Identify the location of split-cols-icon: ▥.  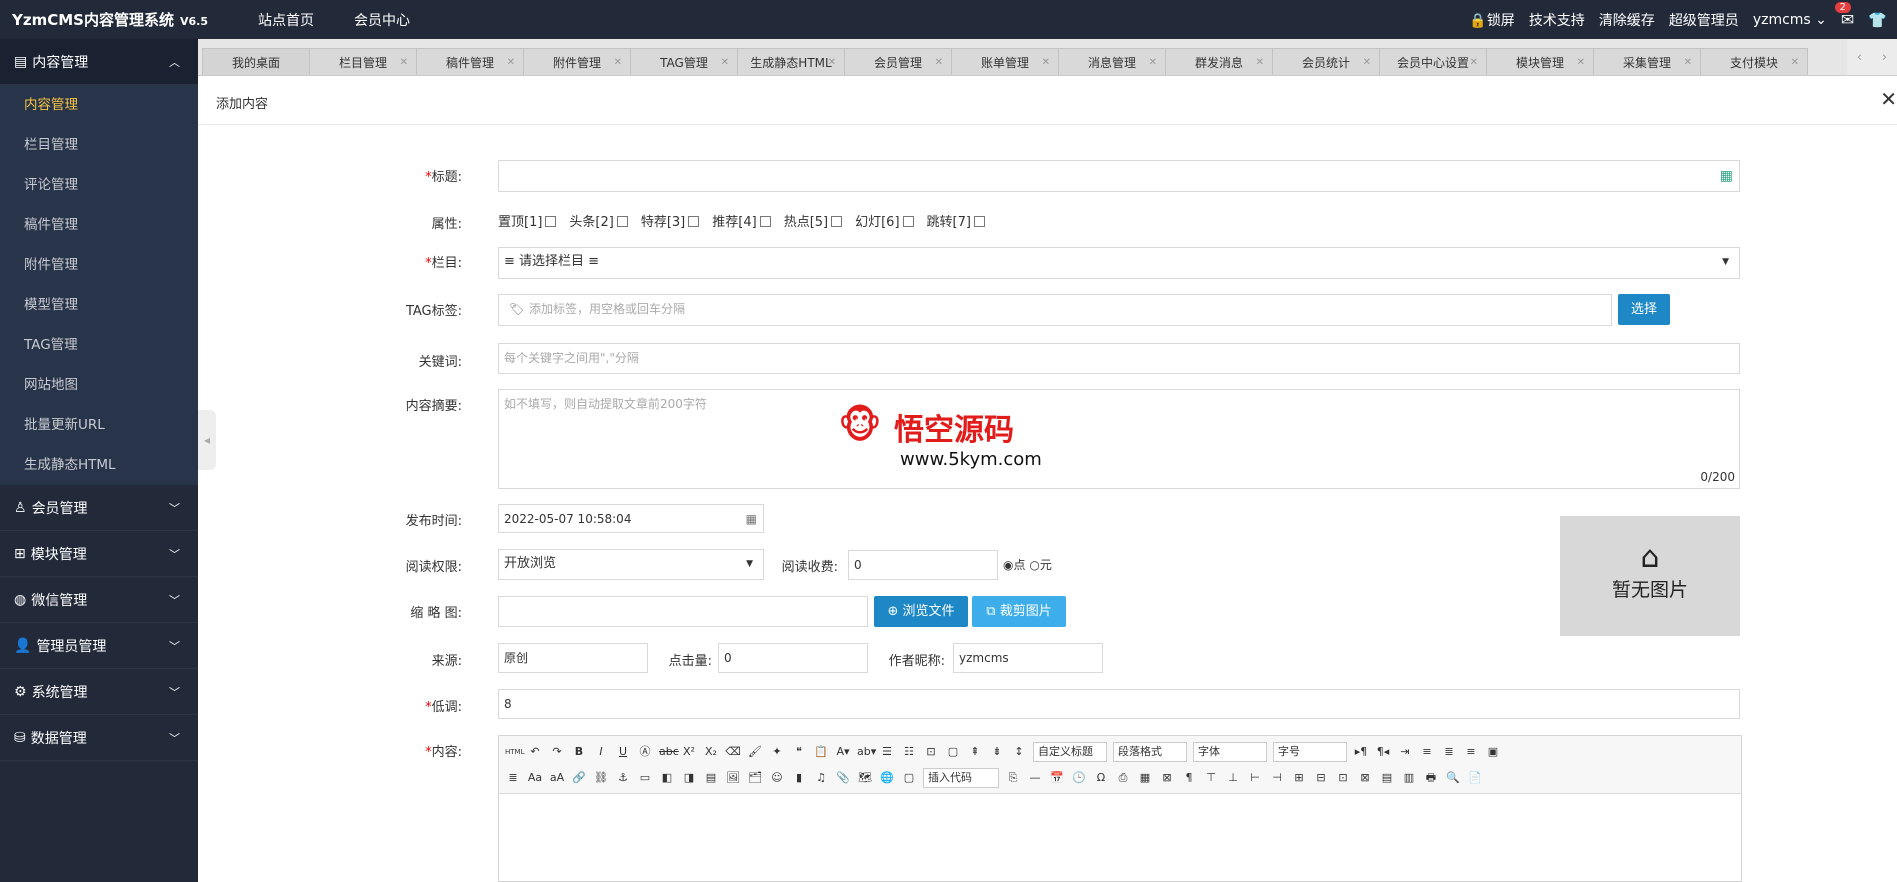
(1409, 778).